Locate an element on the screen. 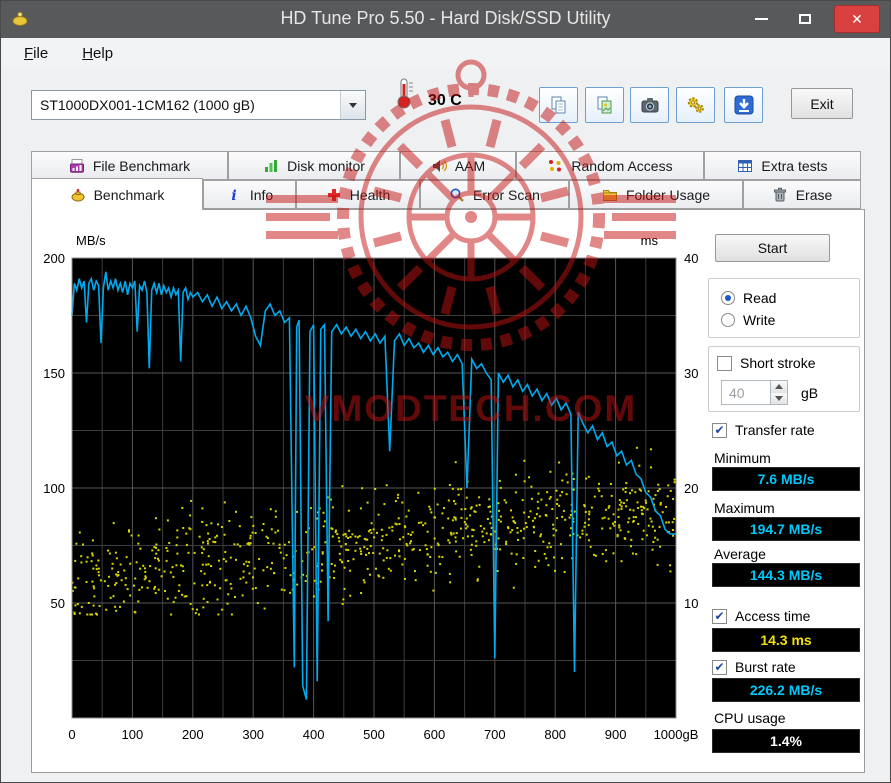  transfer-rate-checkbox: ✔ Transfer rate is located at coordinates (763, 430).